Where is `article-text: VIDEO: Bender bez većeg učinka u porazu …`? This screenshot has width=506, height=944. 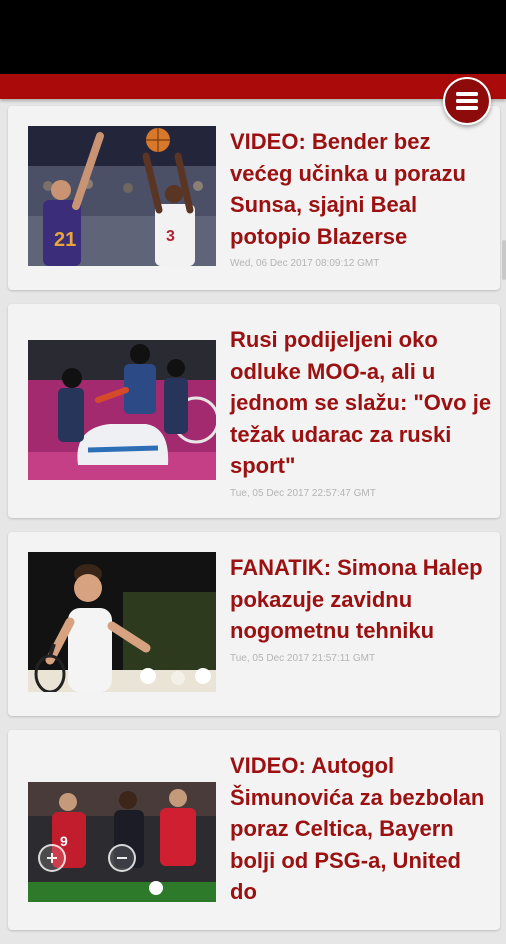
article-text: VIDEO: Bender bez većeg učinka u porazu … is located at coordinates (361, 197).